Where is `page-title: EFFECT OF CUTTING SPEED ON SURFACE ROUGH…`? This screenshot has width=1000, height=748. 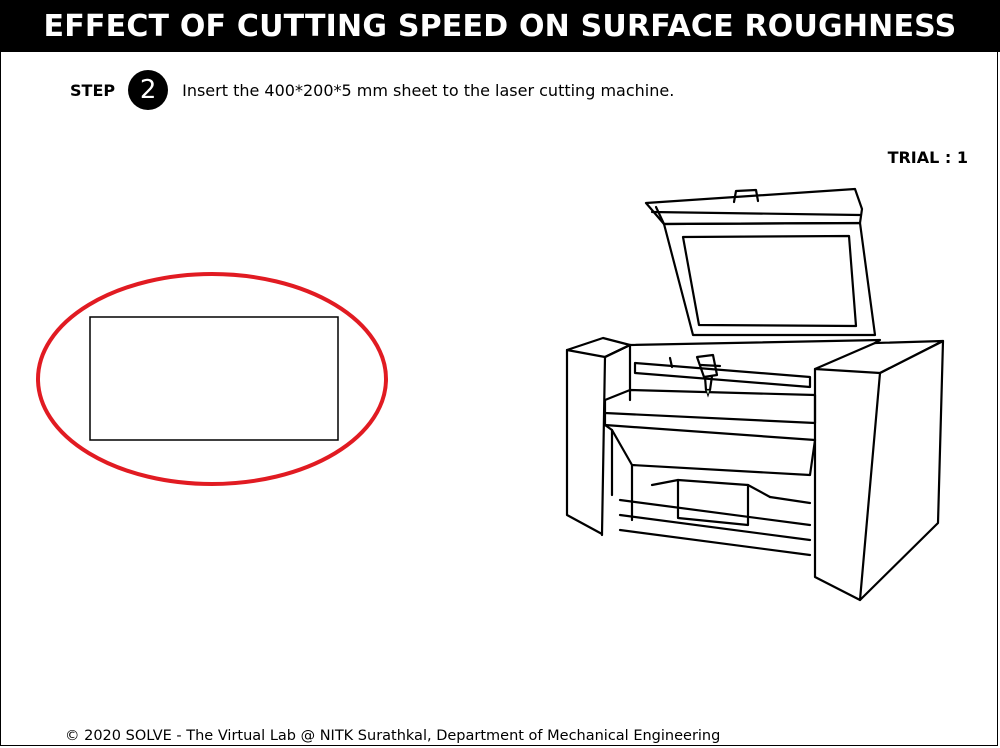
page-title: EFFECT OF CUTTING SPEED ON SURFACE ROUGH… is located at coordinates (500, 26).